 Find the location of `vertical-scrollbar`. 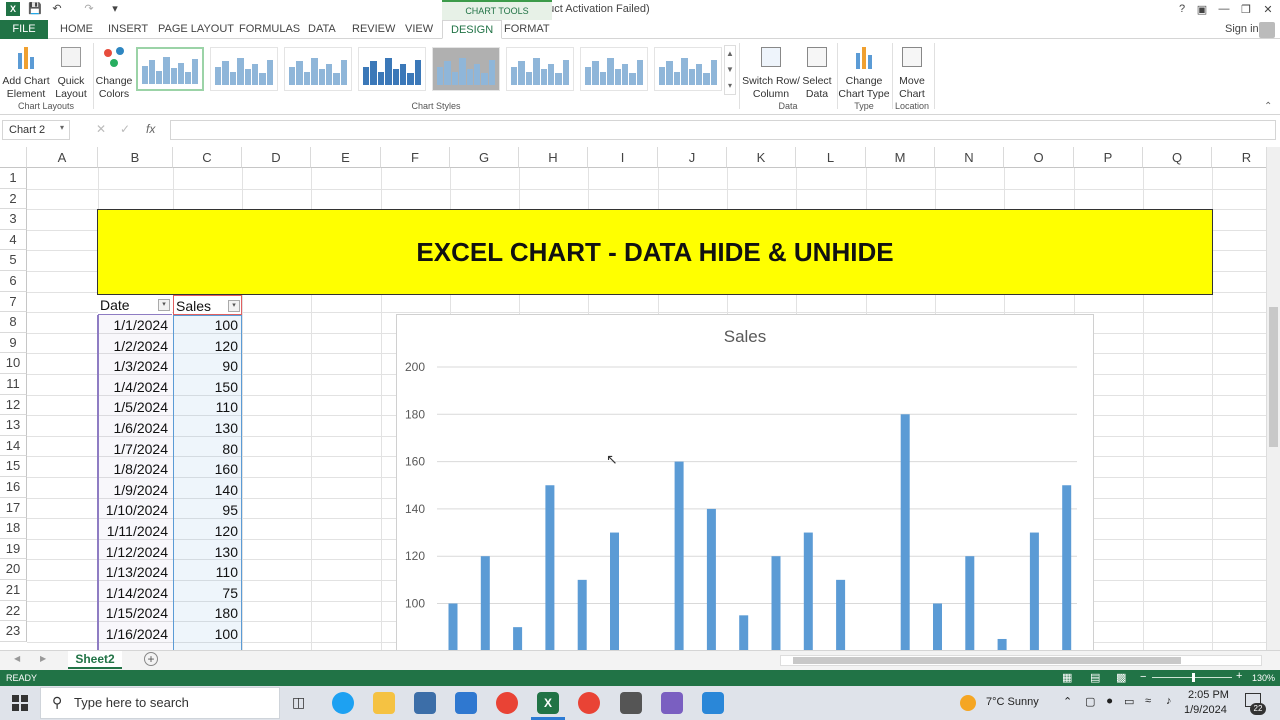

vertical-scrollbar is located at coordinates (1273, 398).